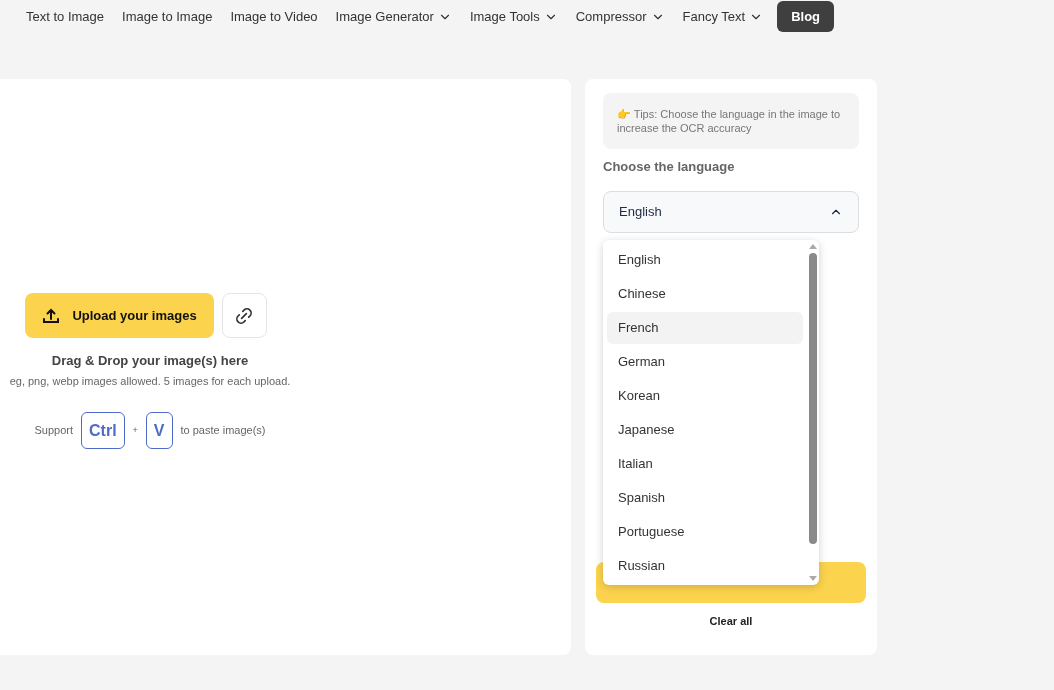 The image size is (1054, 690). I want to click on language-label: Choose the language, so click(669, 167).